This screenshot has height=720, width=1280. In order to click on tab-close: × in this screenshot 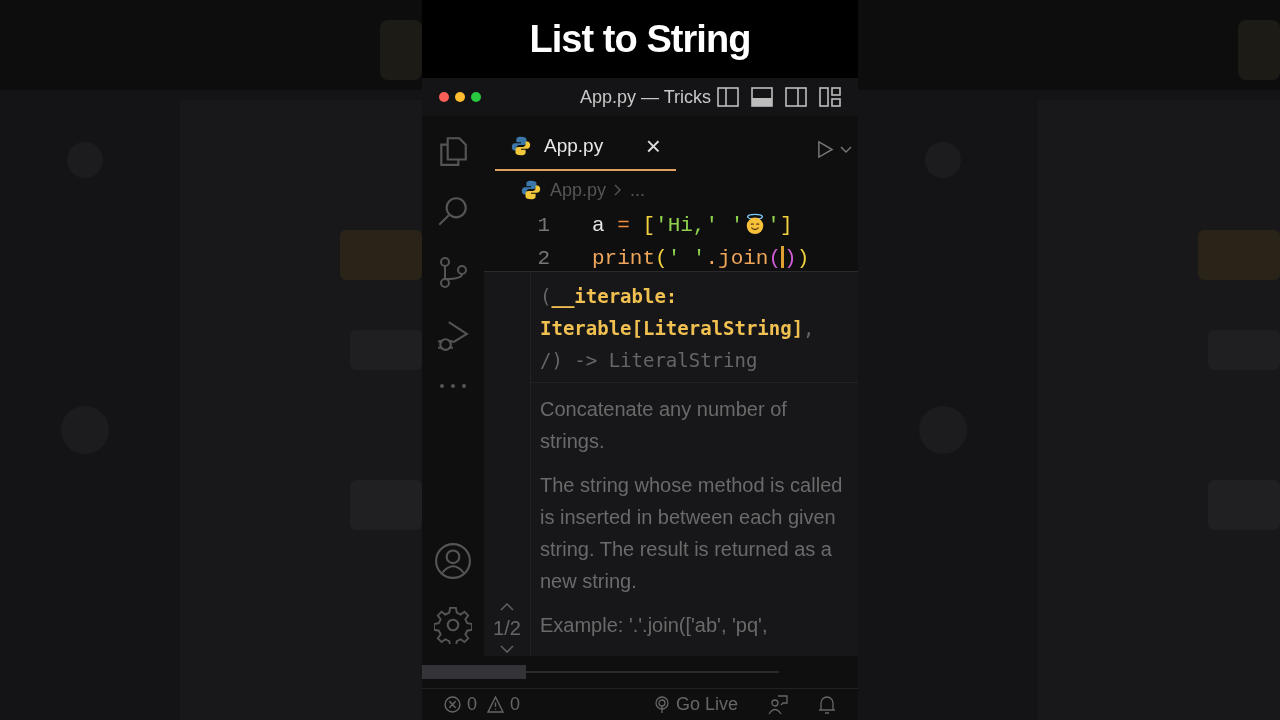, I will do `click(653, 146)`.